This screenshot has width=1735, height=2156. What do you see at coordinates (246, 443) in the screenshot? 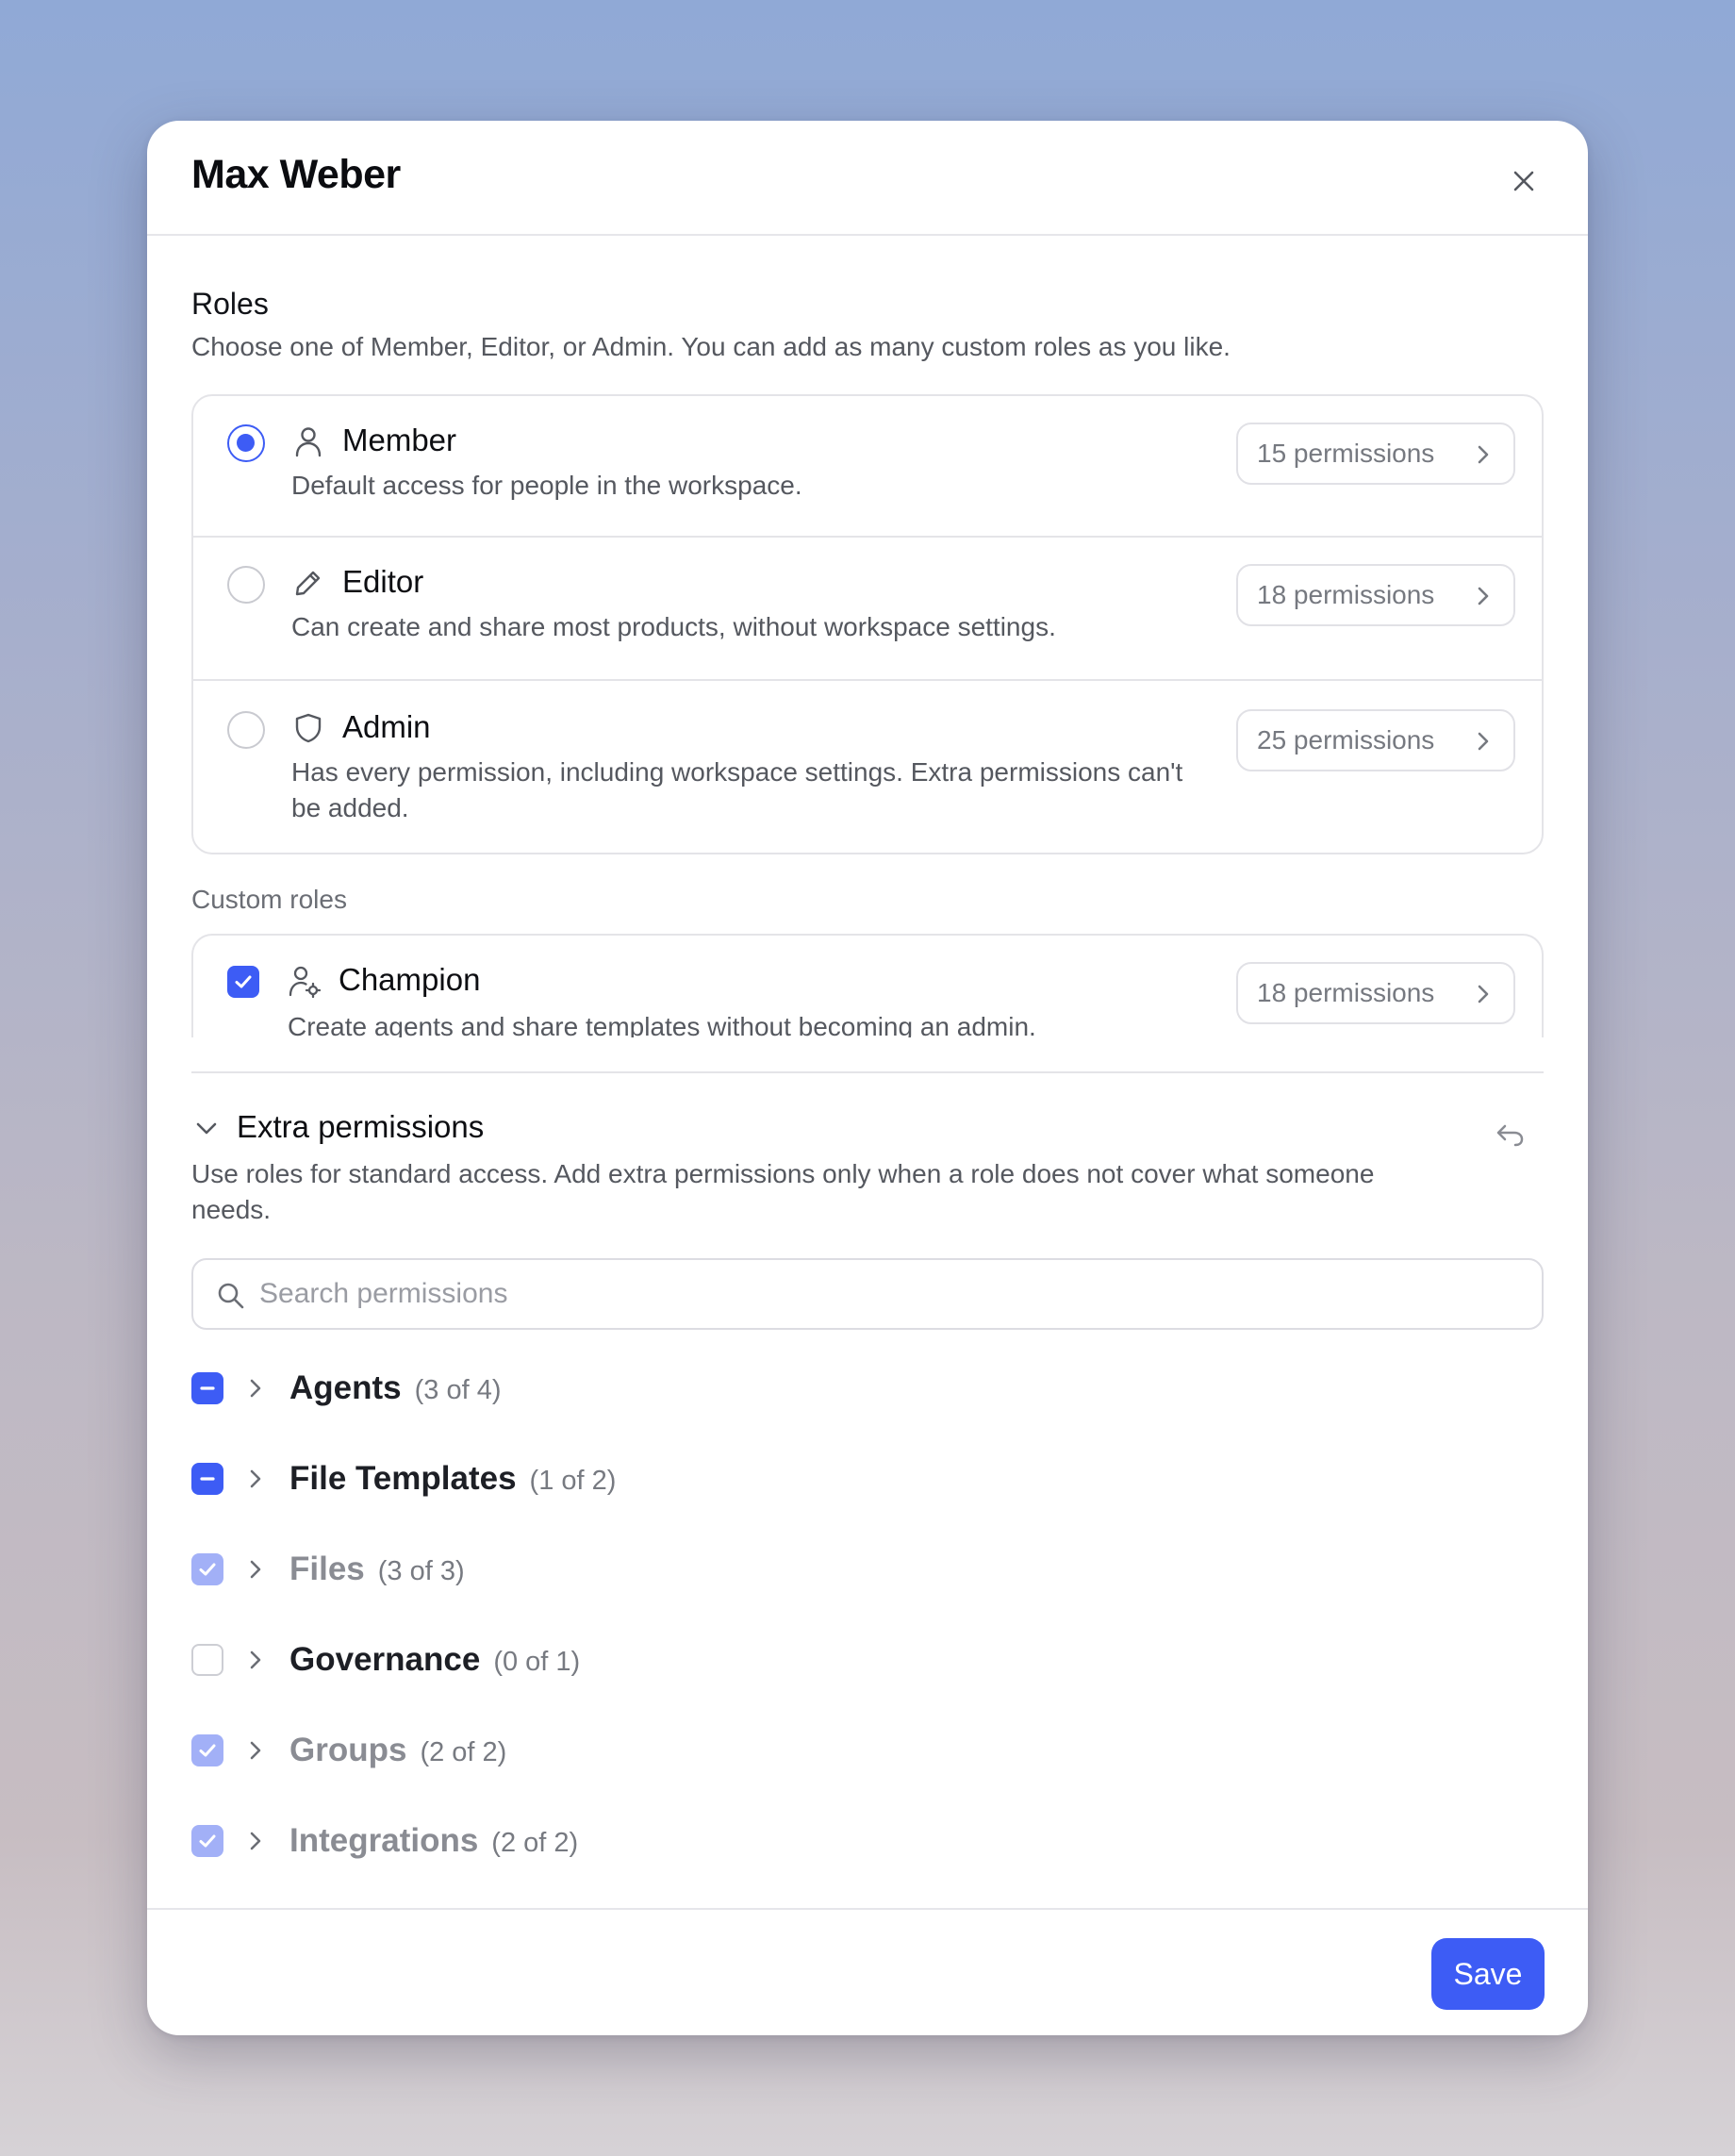
I see `role-radio-member` at bounding box center [246, 443].